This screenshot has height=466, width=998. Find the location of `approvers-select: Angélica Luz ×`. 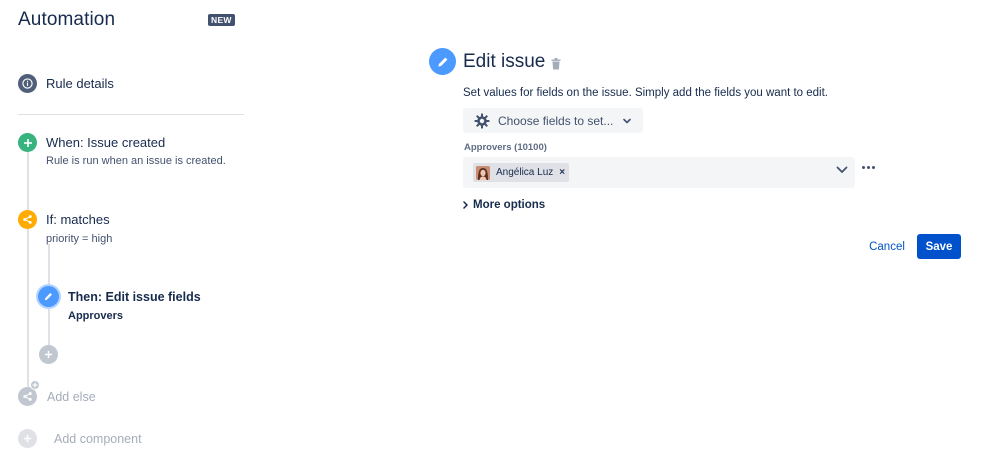

approvers-select: Angélica Luz × is located at coordinates (659, 172).